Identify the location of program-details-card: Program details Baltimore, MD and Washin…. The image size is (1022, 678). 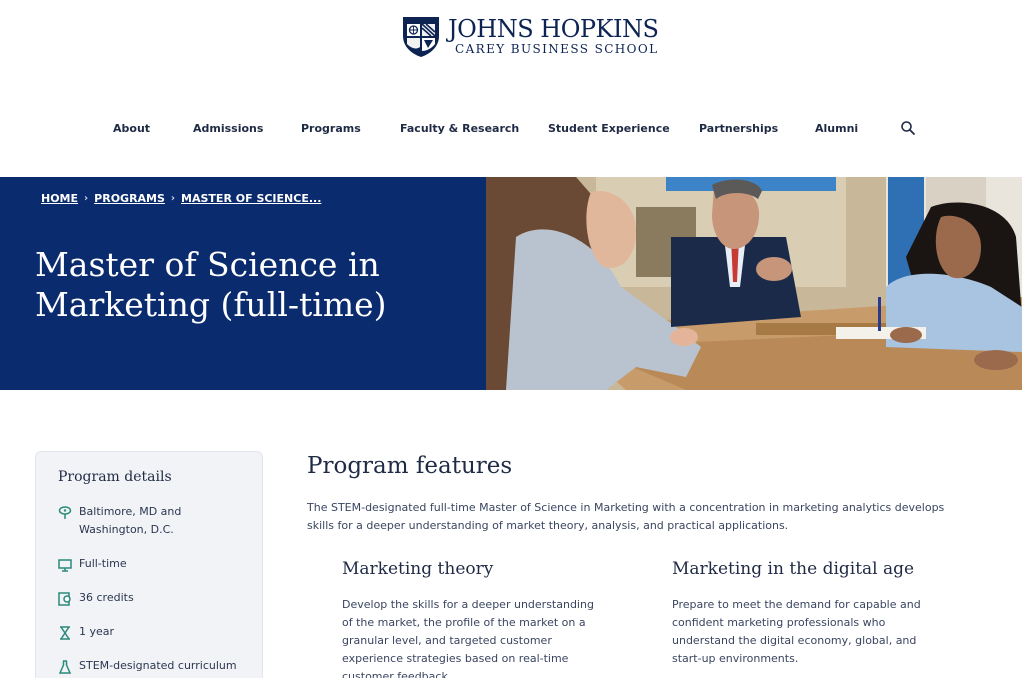
(149, 564).